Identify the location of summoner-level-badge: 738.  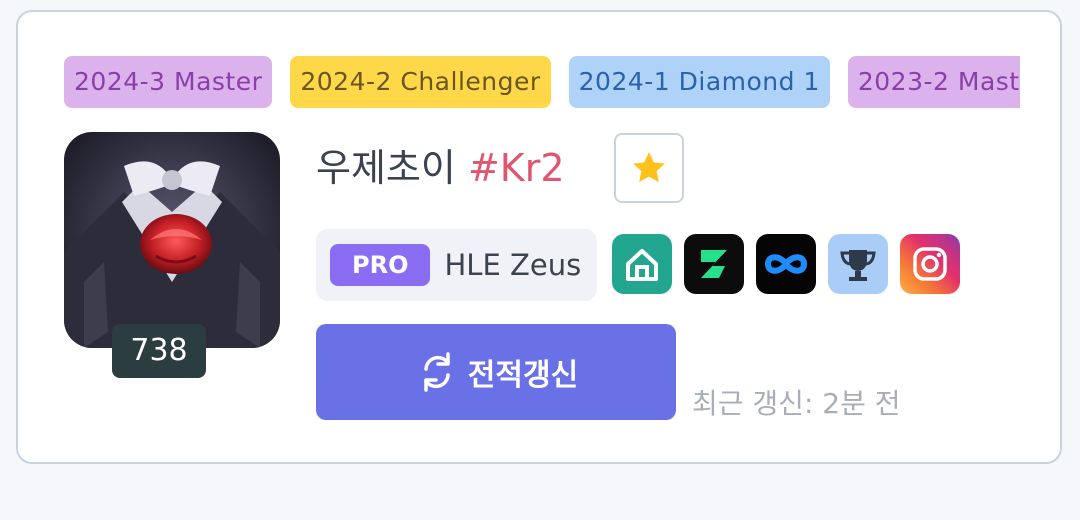
(159, 351).